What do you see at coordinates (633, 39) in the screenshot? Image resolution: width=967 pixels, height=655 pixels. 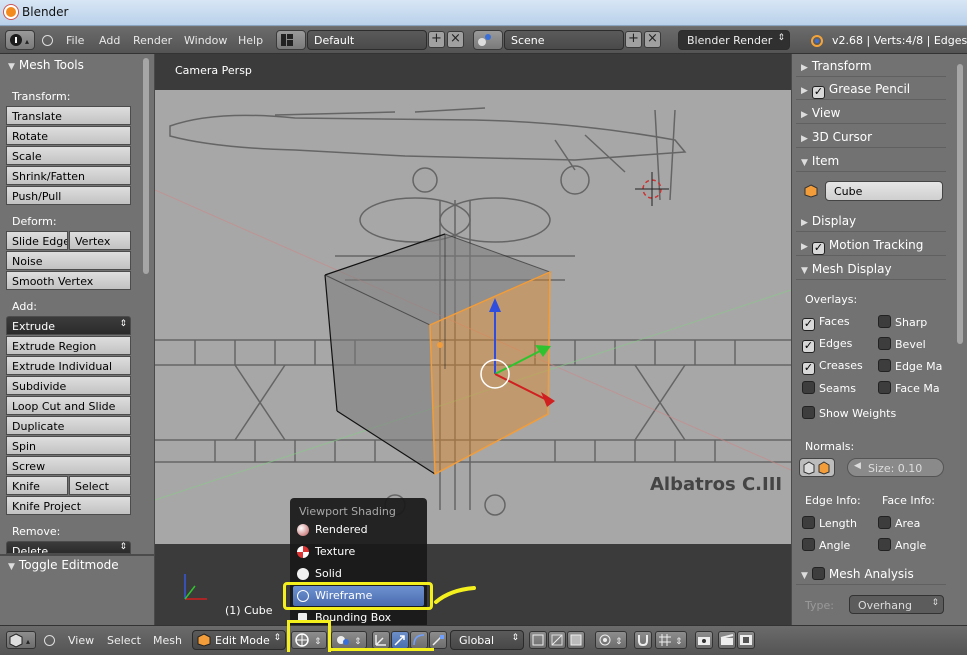 I see `add-scene-button: +` at bounding box center [633, 39].